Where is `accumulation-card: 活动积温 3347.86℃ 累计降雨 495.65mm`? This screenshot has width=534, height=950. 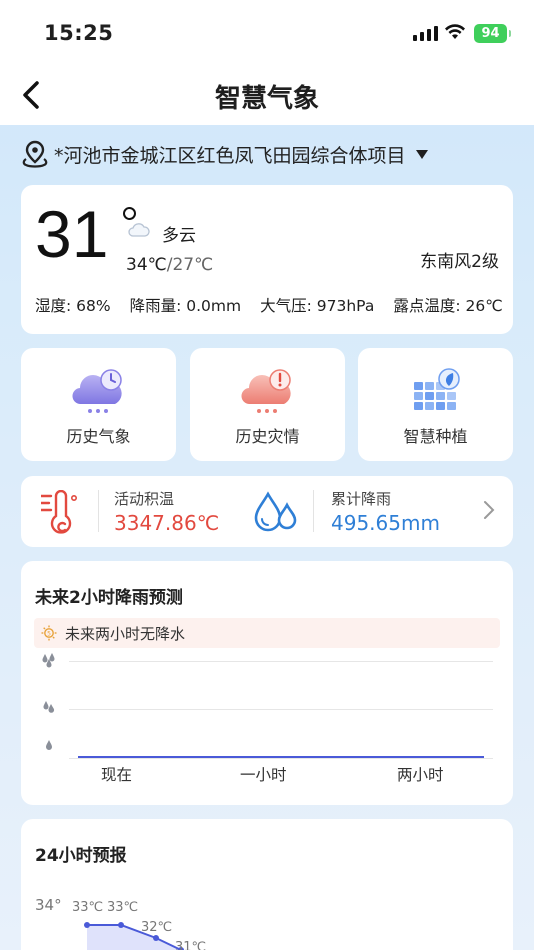
accumulation-card: 活动积温 3347.86℃ 累计降雨 495.65mm is located at coordinates (267, 511).